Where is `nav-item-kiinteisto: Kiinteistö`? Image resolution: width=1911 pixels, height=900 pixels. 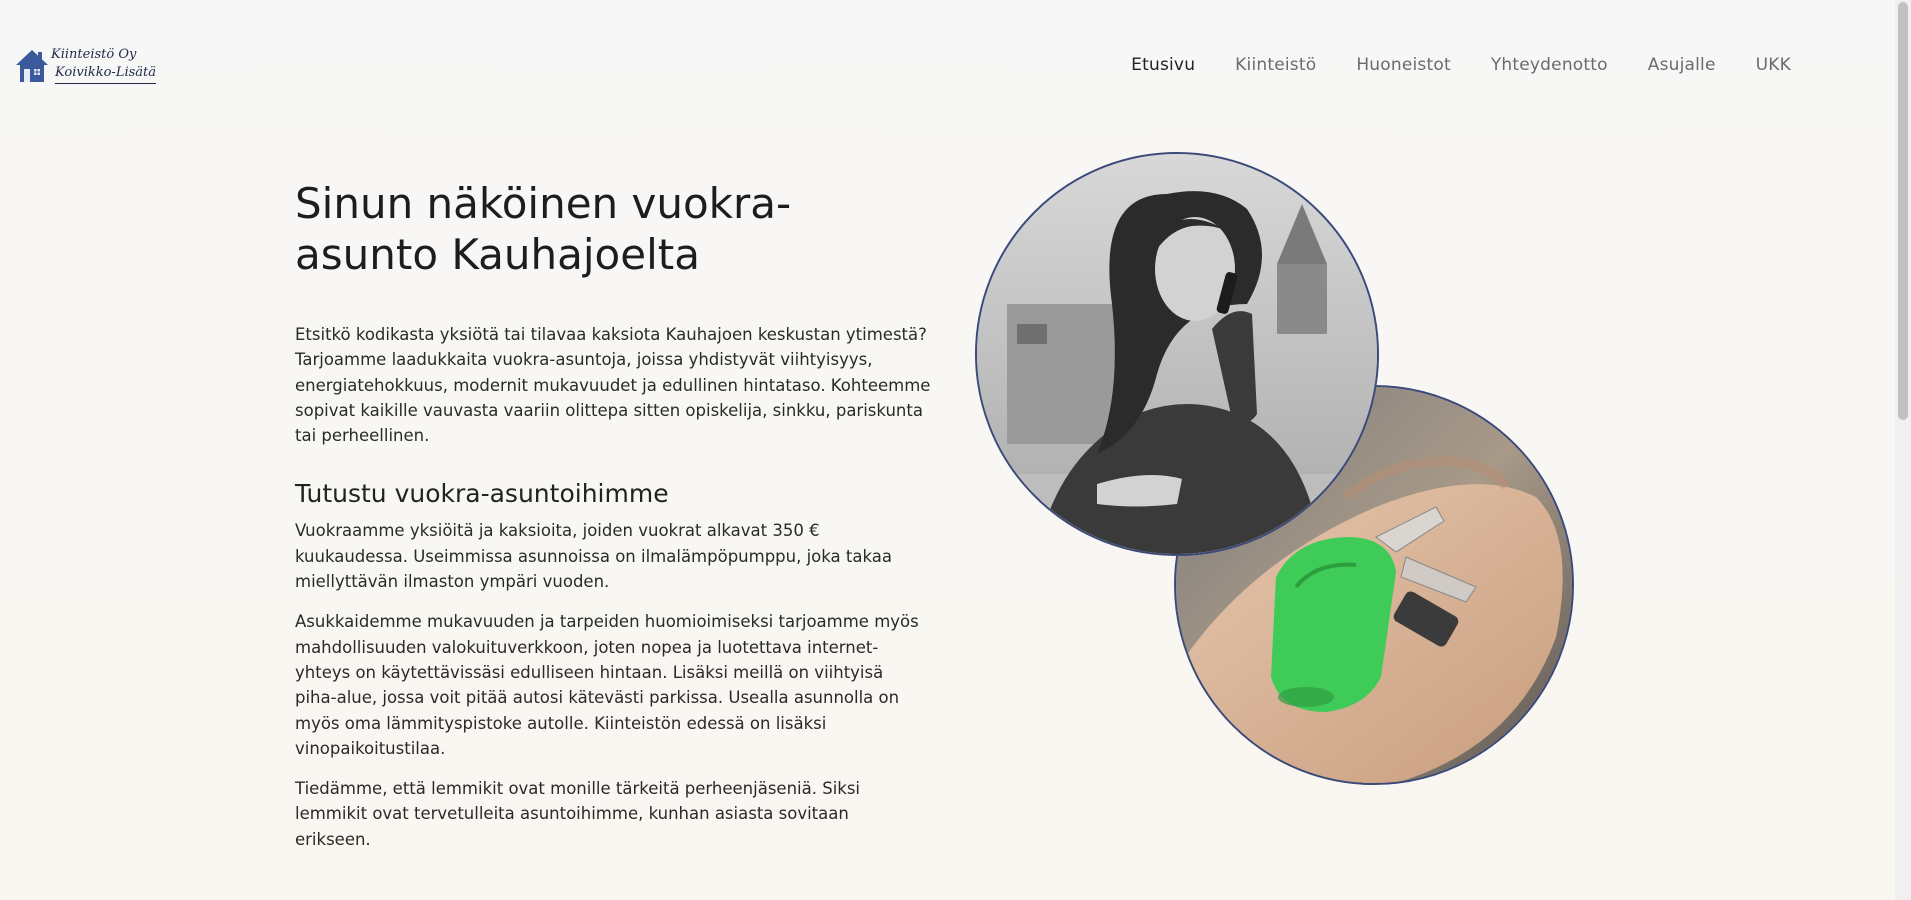 nav-item-kiinteisto: Kiinteistö is located at coordinates (1275, 65).